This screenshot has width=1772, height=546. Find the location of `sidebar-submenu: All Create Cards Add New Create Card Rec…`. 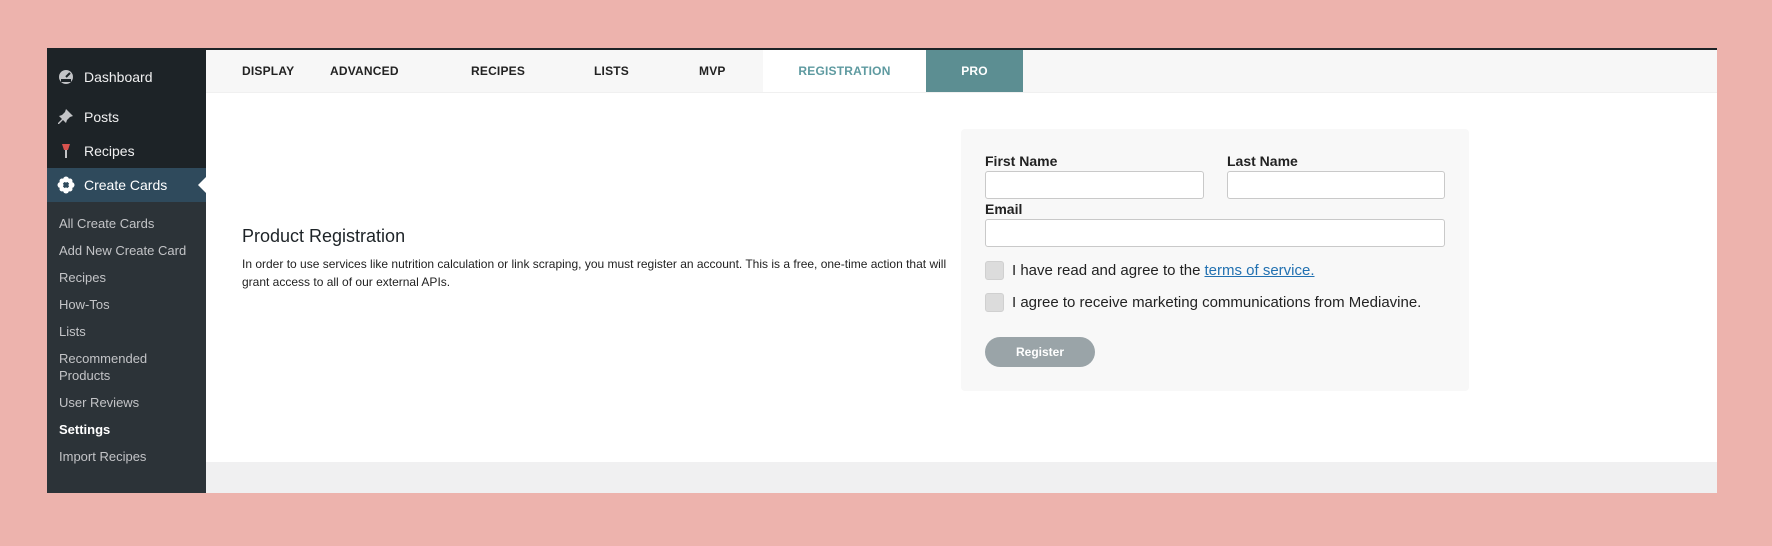

sidebar-submenu: All Create Cards Add New Create Card Rec… is located at coordinates (126, 339).